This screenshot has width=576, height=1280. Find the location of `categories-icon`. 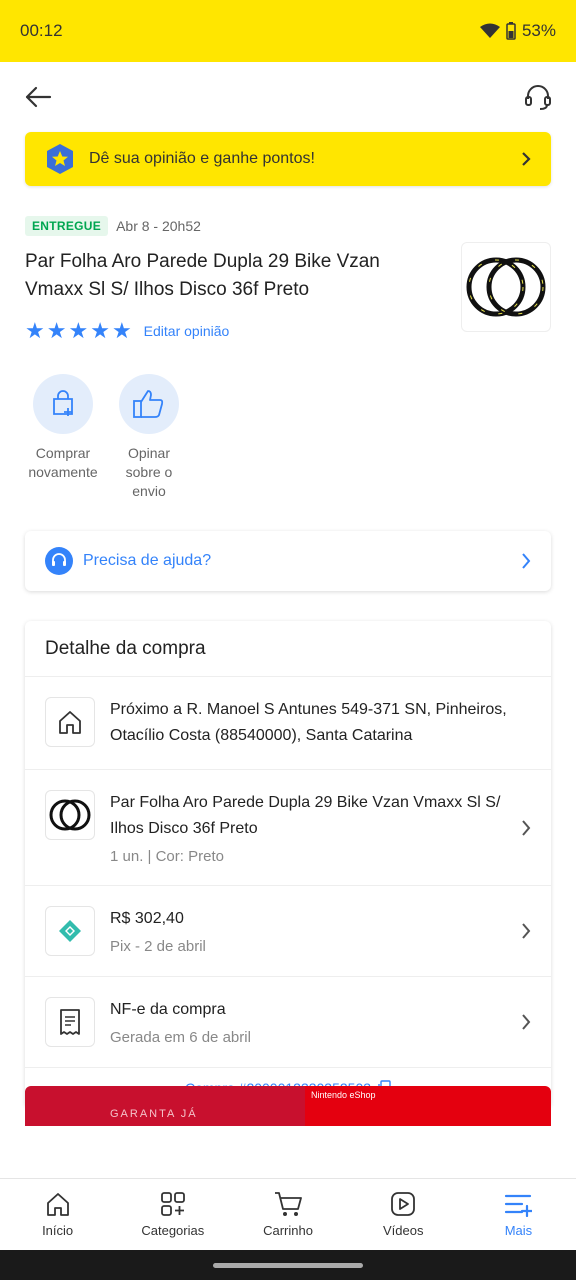

categories-icon is located at coordinates (172, 1204).